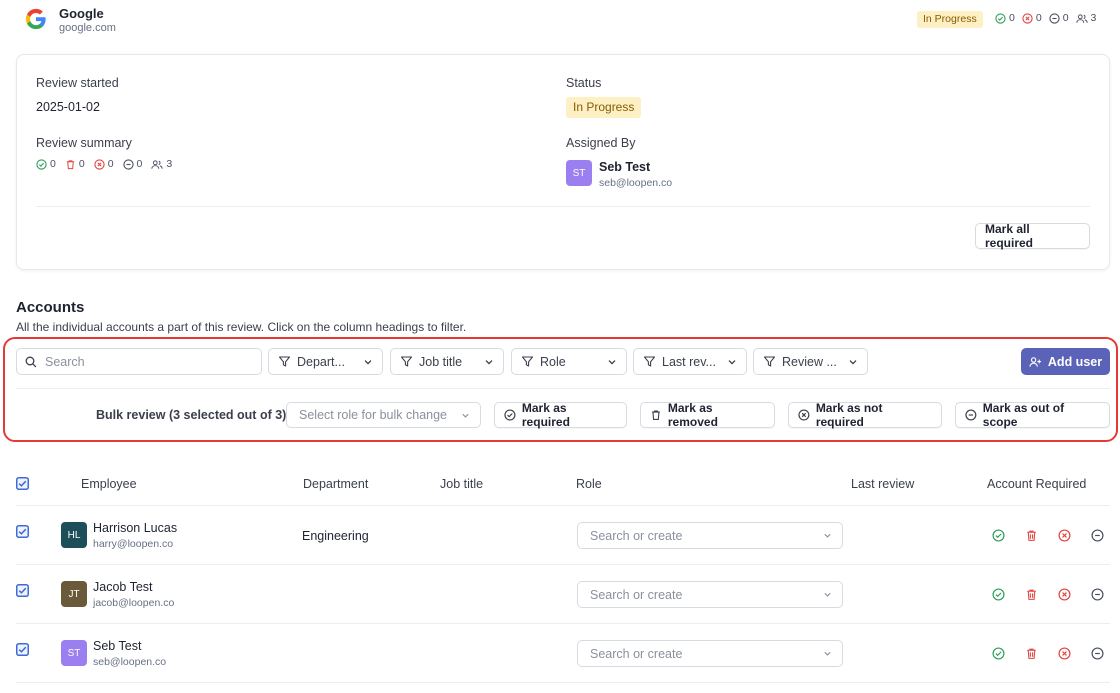 Image resolution: width=1120 pixels, height=693 pixels. I want to click on avatar: JT, so click(74, 594).